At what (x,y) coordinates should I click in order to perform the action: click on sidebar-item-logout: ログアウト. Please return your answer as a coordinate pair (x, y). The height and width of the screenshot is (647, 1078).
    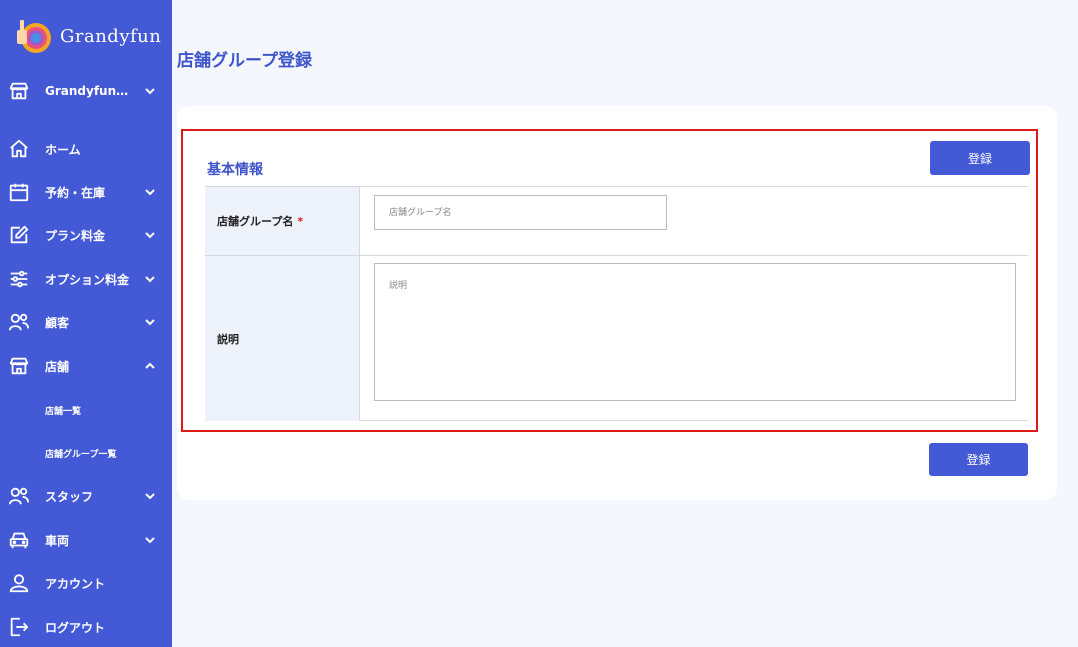
    Looking at the image, I should click on (86, 627).